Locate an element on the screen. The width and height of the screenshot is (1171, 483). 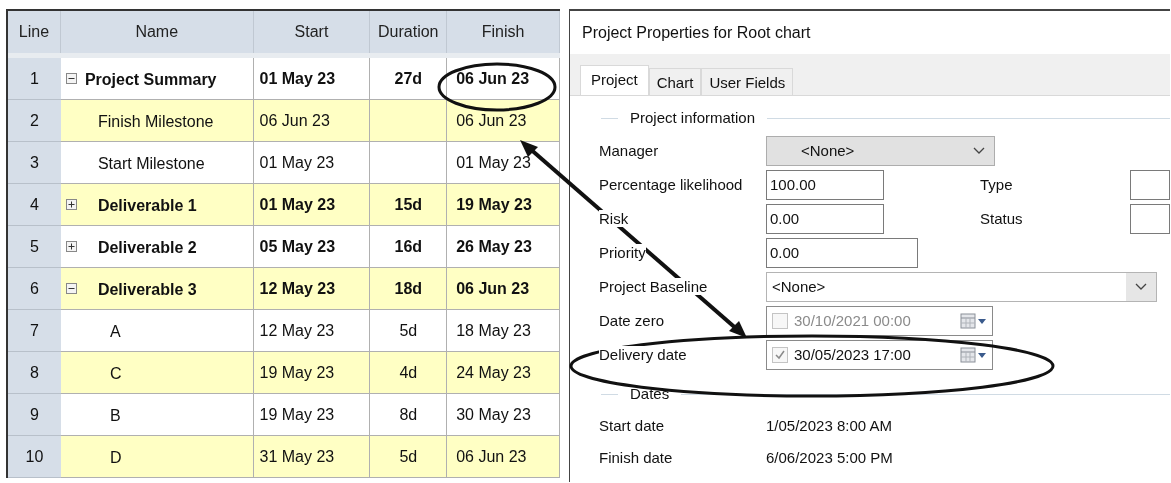
column-header: Line is located at coordinates (34, 32).